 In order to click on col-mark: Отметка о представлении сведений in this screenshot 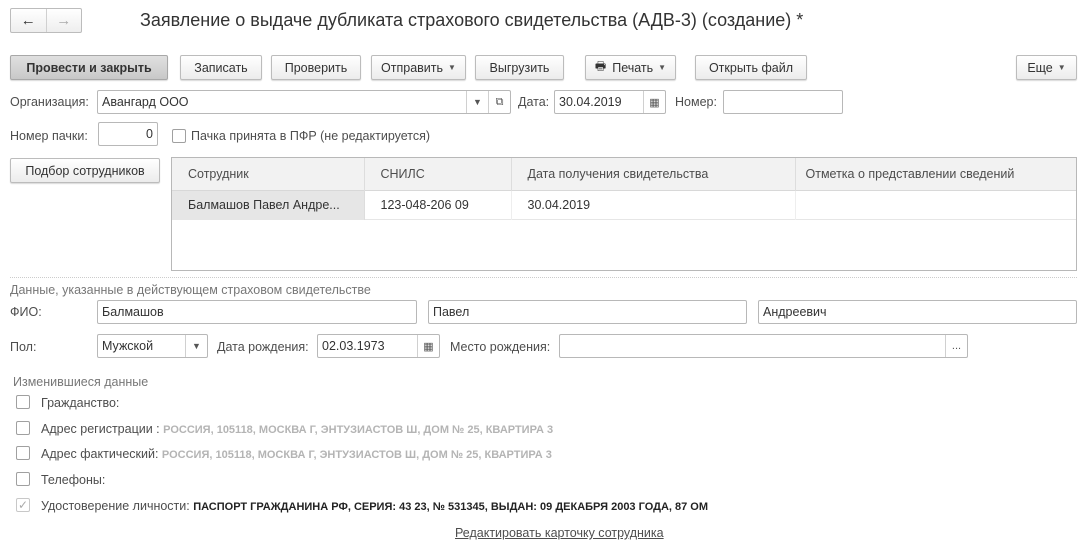, I will do `click(935, 174)`.